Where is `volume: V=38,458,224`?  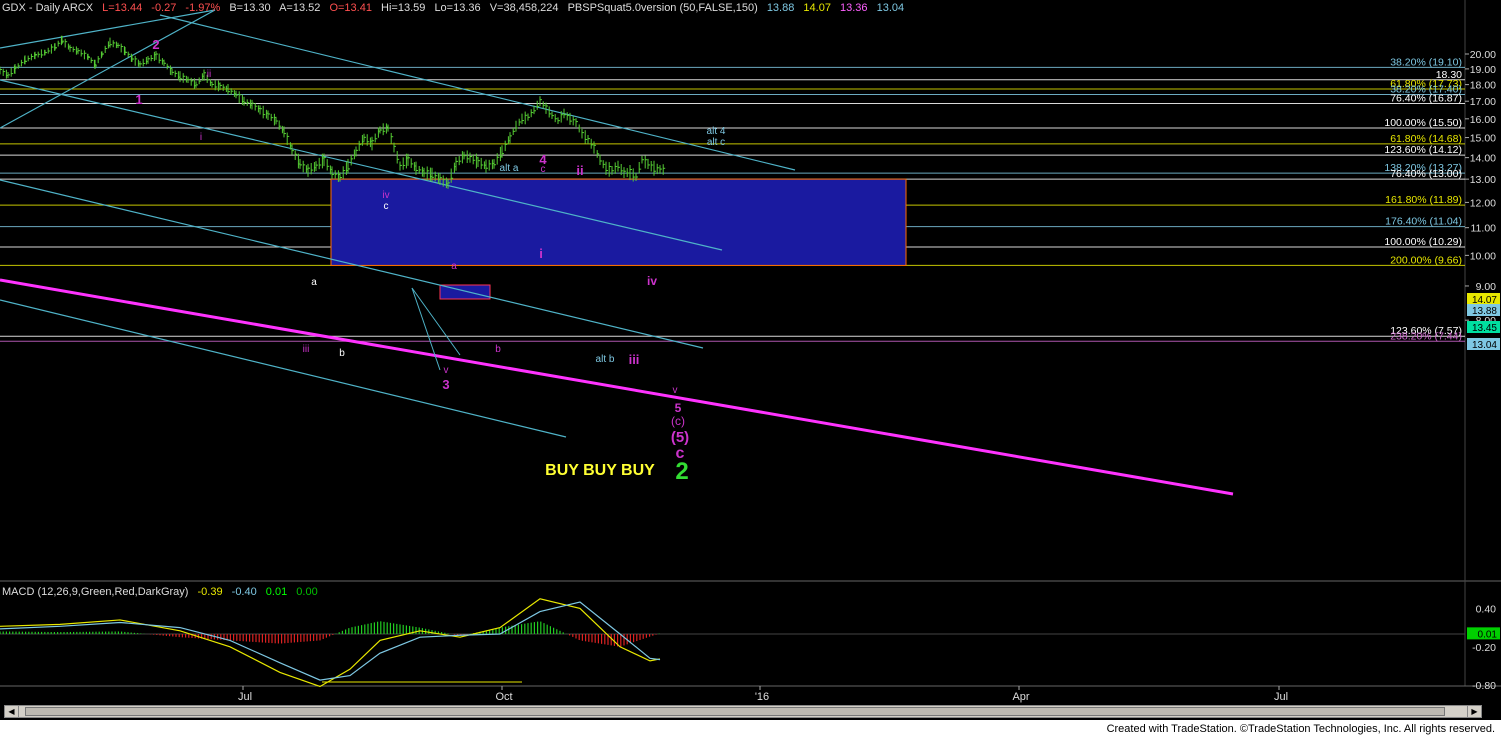
volume: V=38,458,224 is located at coordinates (524, 8).